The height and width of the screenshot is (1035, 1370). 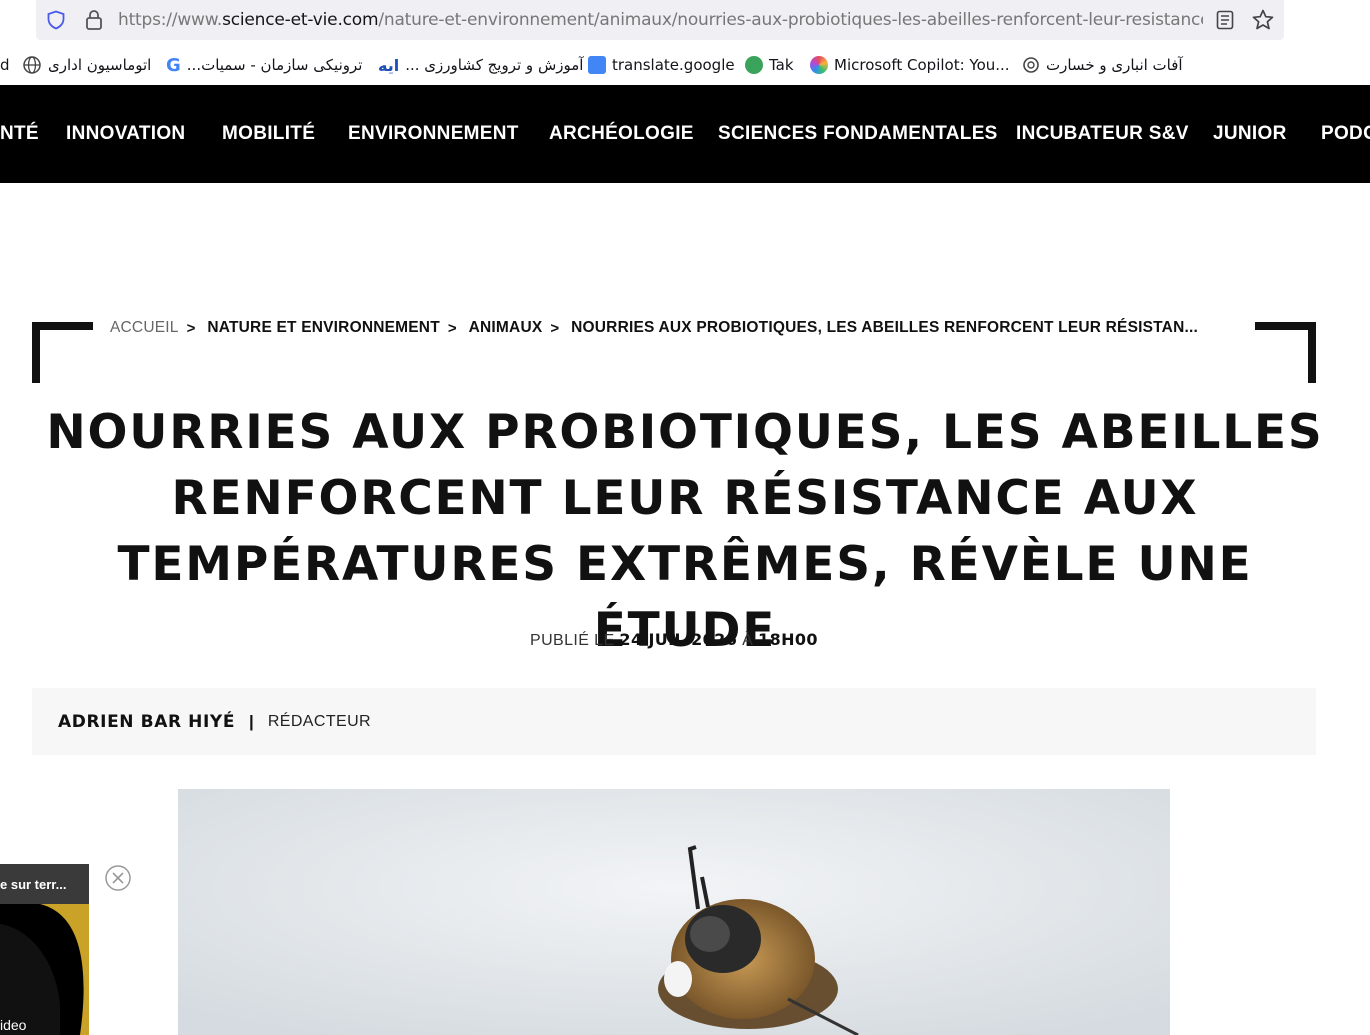 What do you see at coordinates (781, 65) in the screenshot?
I see `bookmark-label: Tak` at bounding box center [781, 65].